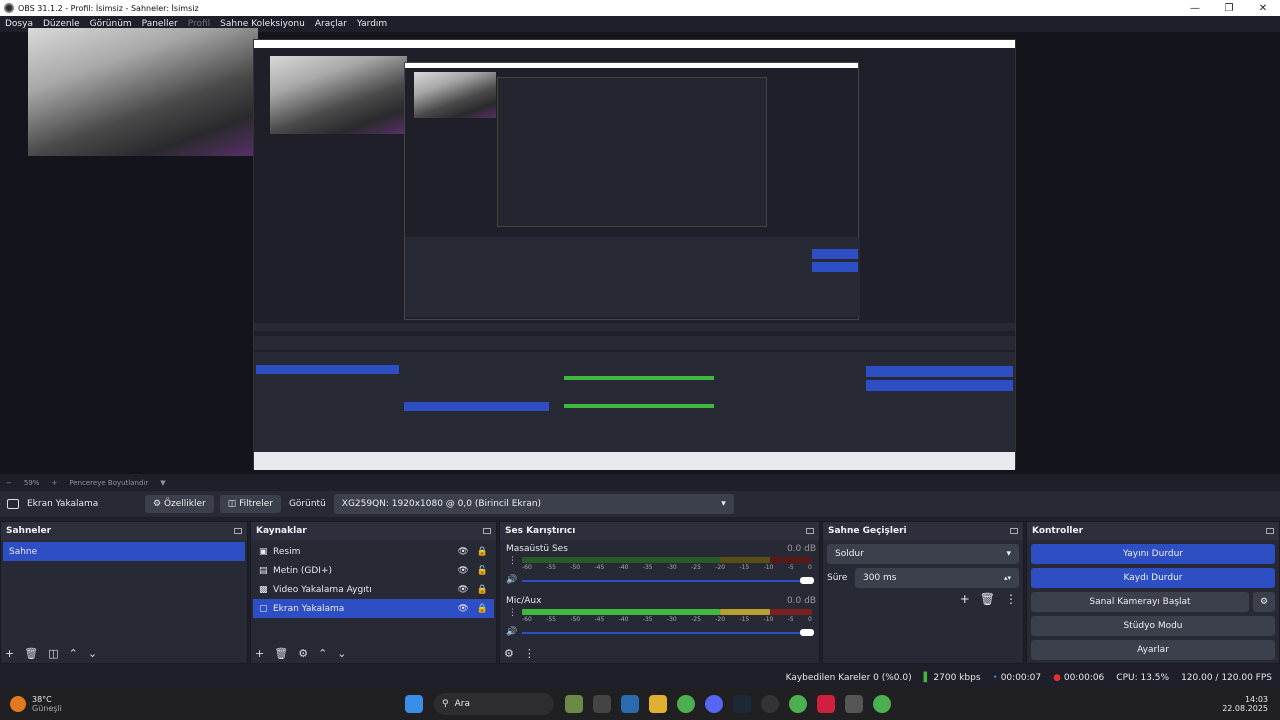  I want to click on transition-select: Soldur ▾, so click(923, 554).